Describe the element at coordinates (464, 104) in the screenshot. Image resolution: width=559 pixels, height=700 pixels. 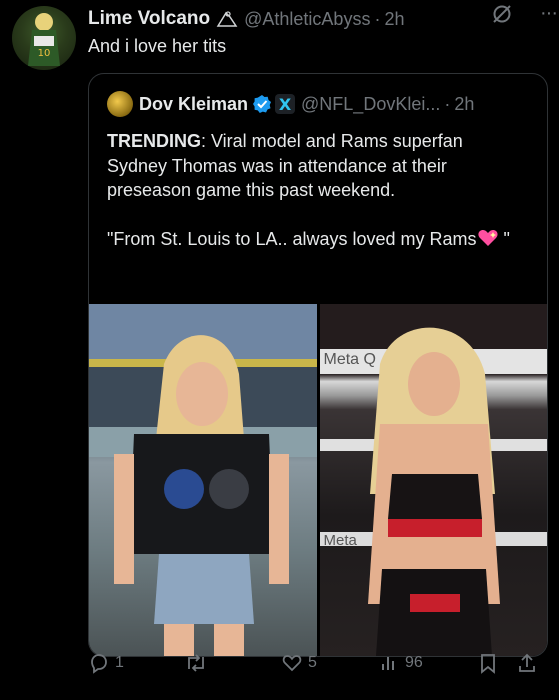
I see `quoted-tweet-time: 2h` at that location.